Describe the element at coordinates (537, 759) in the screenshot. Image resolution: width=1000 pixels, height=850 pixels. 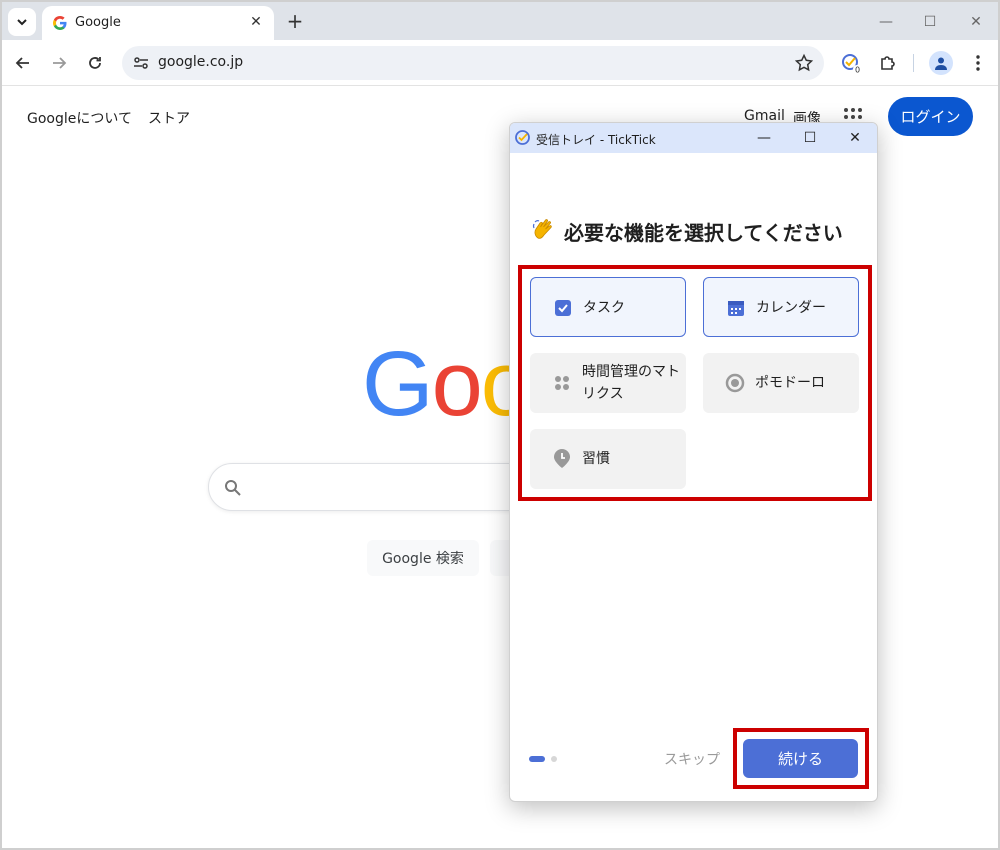
I see `page-dot-active` at that location.